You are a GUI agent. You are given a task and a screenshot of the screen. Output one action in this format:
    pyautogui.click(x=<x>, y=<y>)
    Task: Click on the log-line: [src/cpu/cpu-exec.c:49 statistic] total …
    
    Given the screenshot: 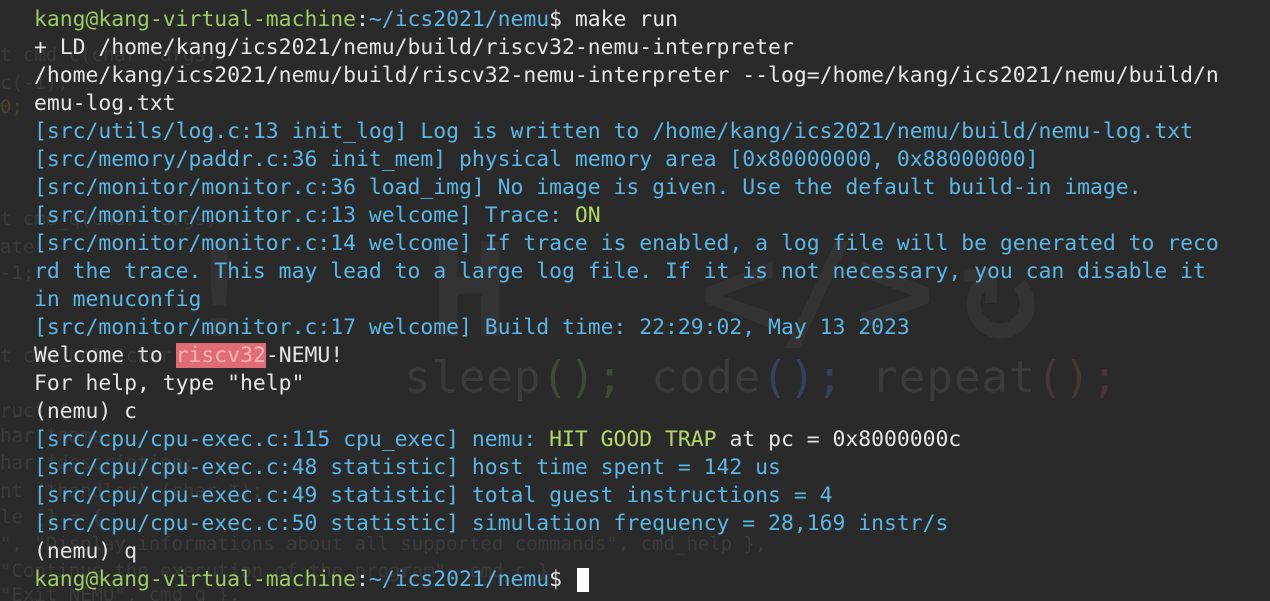 What is the action you would take?
    pyautogui.click(x=433, y=495)
    